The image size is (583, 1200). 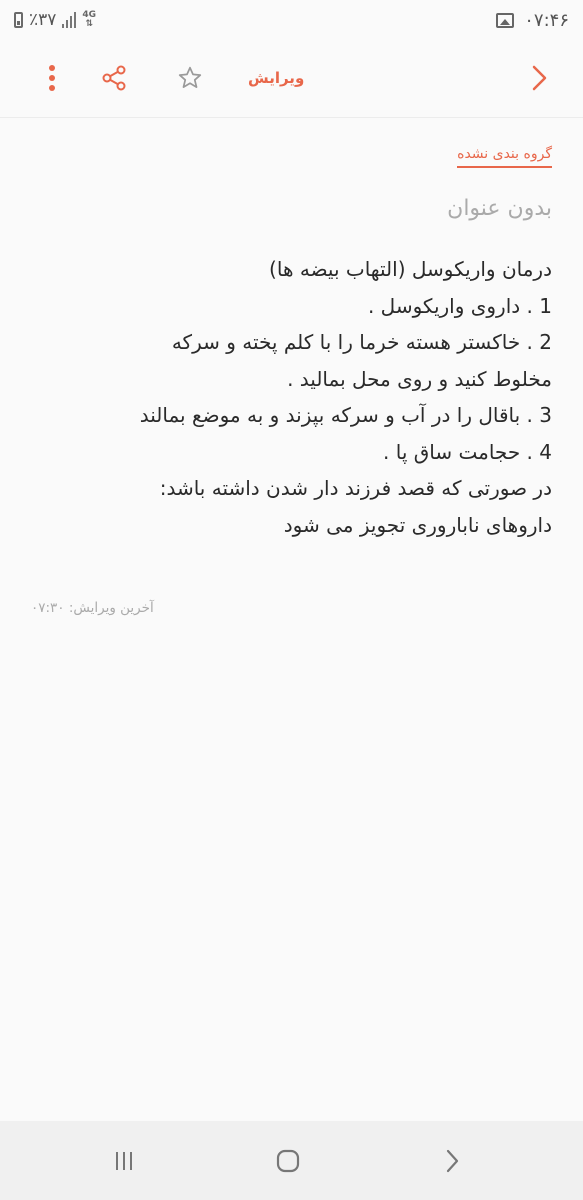 I want to click on note-line: 1 . داروی واریکوسل ., so click(x=459, y=305).